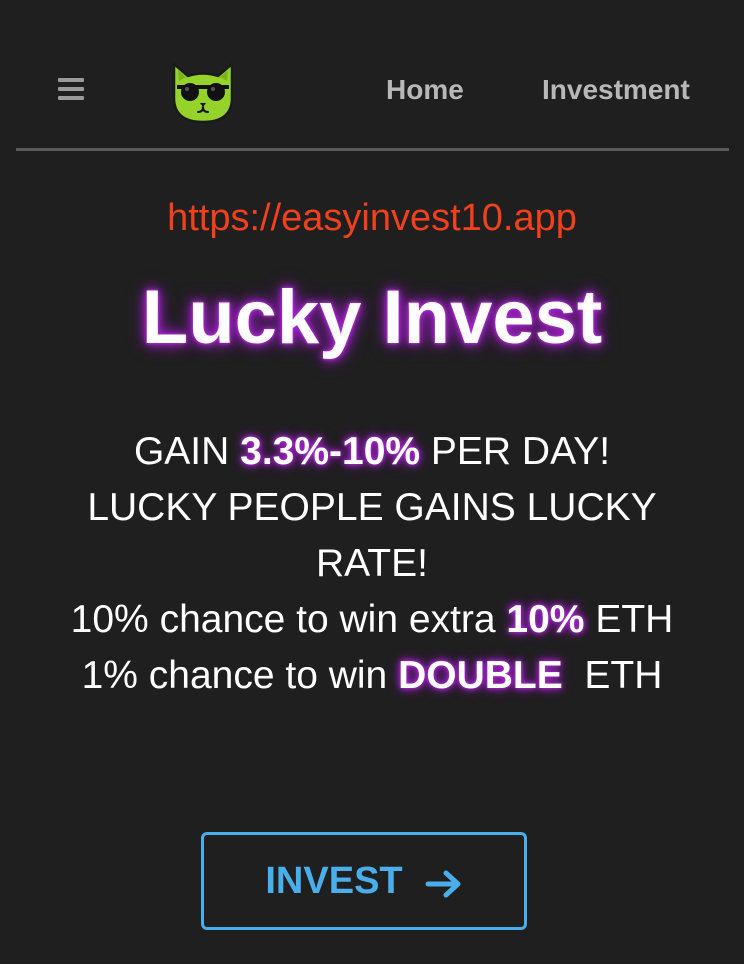 The height and width of the screenshot is (964, 744). I want to click on lucky-people-line: LUCKY PEOPLE GAINS LUCKY, so click(372, 507).